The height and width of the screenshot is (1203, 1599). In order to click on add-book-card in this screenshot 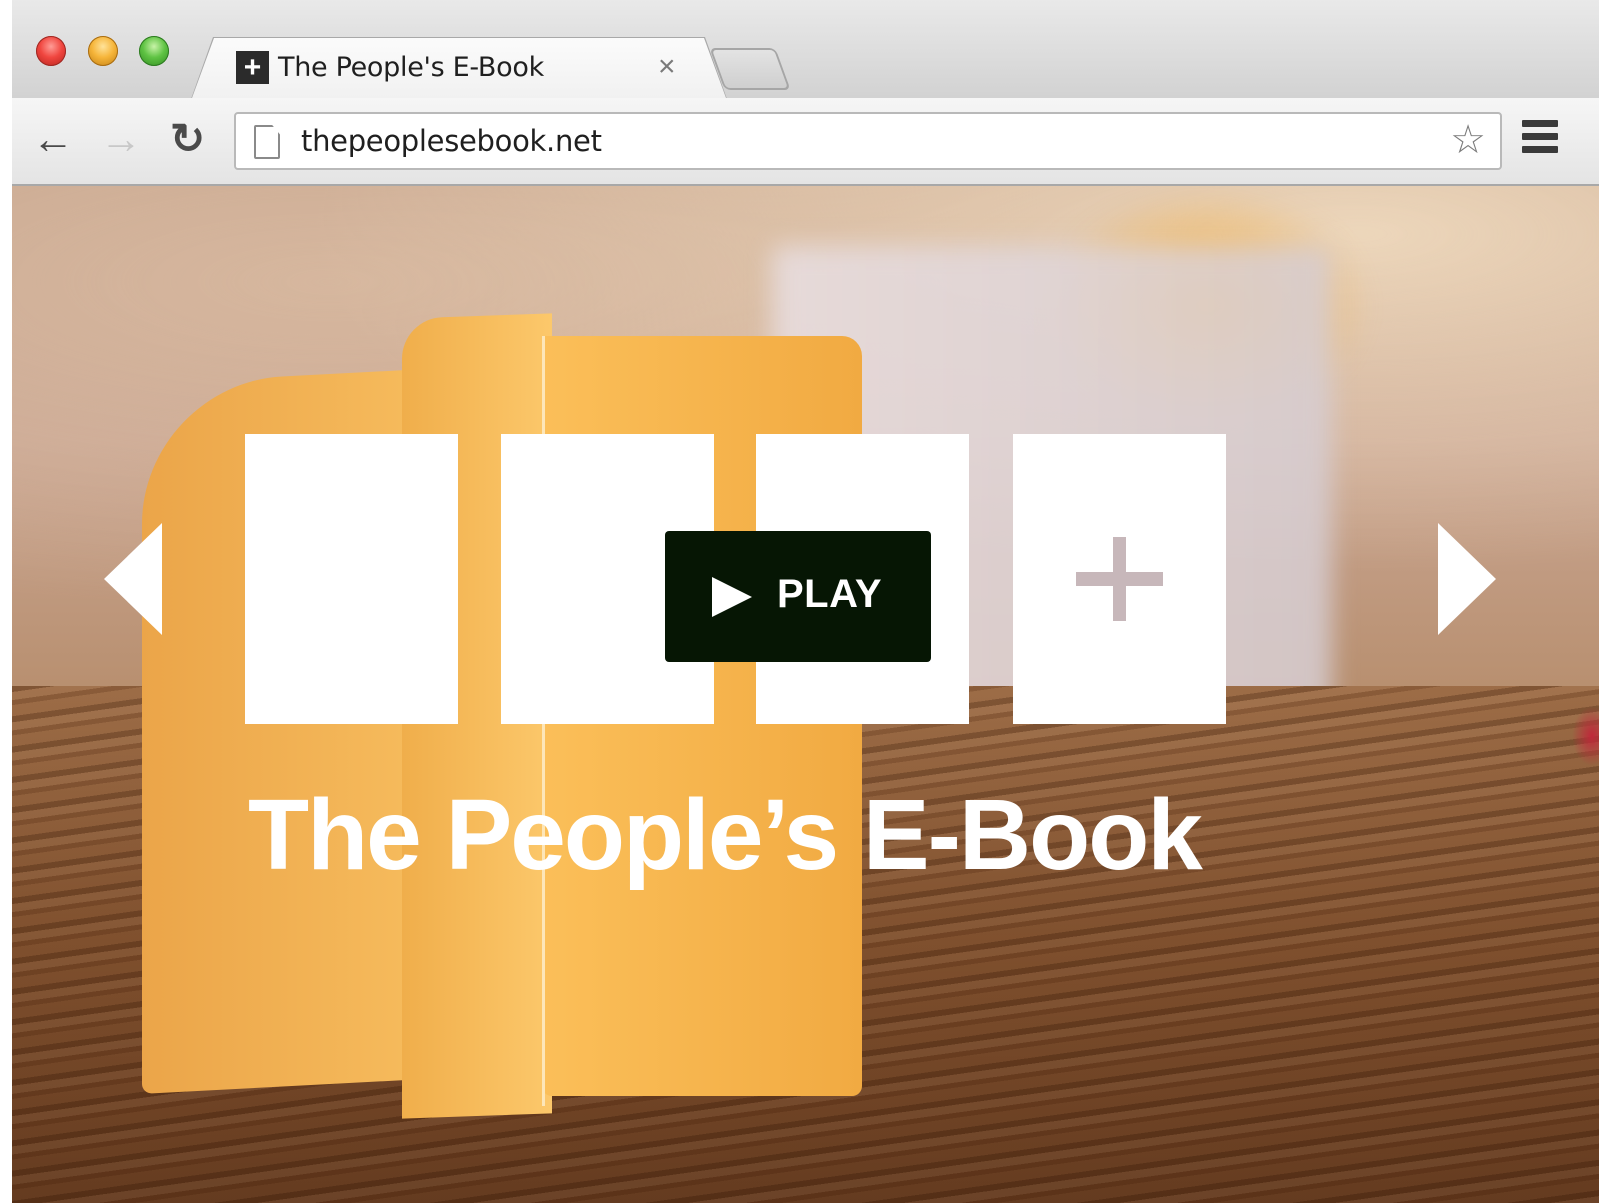, I will do `click(1119, 579)`.